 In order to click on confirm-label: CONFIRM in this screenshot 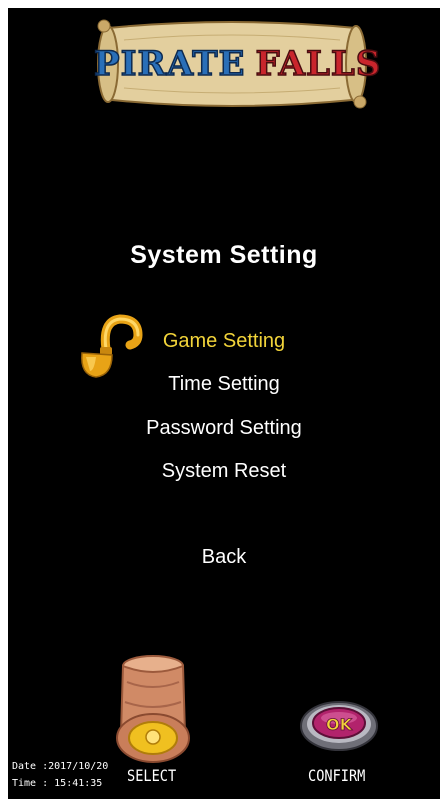, I will do `click(337, 775)`.